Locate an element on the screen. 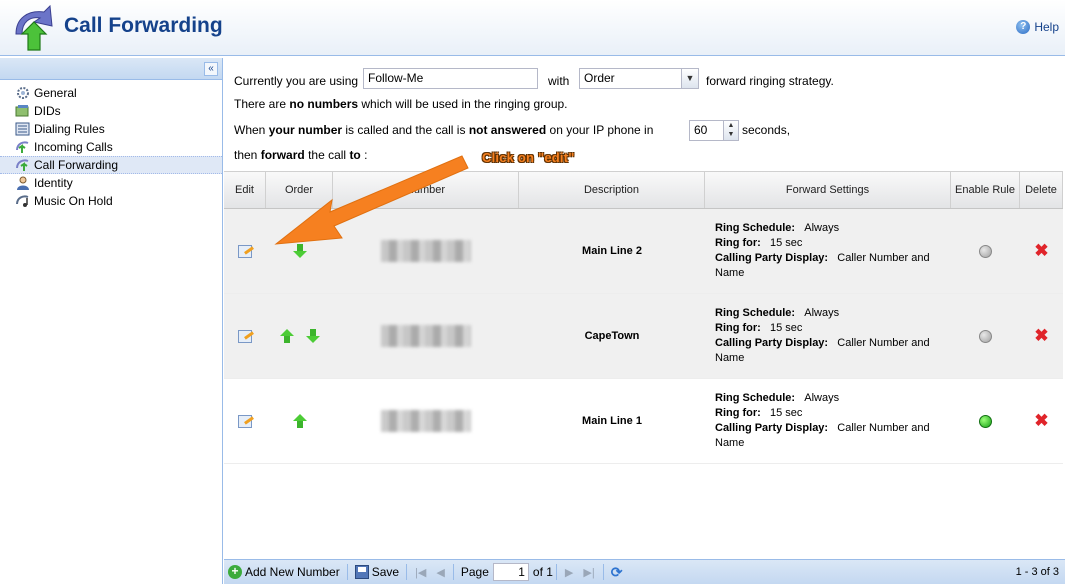 This screenshot has height=584, width=1065. strategy-value: Follow-Me is located at coordinates (396, 78).